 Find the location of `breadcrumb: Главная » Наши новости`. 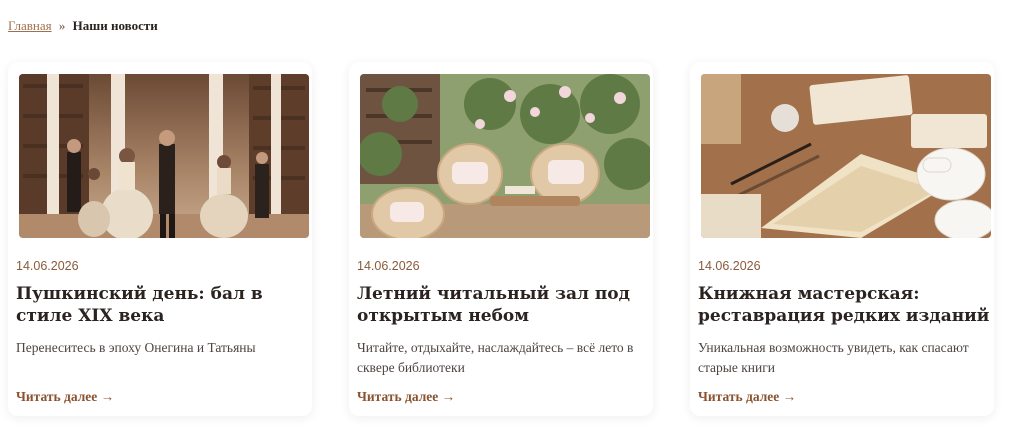

breadcrumb: Главная » Наши новости is located at coordinates (83, 26).